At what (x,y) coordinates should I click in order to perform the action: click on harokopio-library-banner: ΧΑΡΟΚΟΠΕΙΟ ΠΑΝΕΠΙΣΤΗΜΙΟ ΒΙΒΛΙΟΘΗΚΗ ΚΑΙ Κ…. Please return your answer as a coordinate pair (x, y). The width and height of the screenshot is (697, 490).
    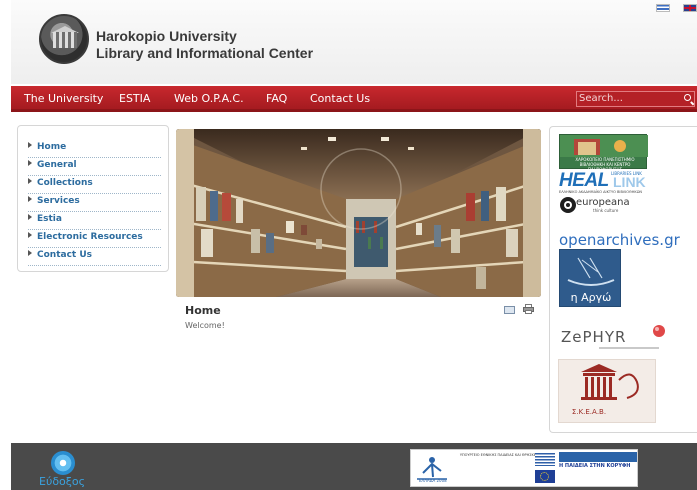
    Looking at the image, I should click on (603, 151).